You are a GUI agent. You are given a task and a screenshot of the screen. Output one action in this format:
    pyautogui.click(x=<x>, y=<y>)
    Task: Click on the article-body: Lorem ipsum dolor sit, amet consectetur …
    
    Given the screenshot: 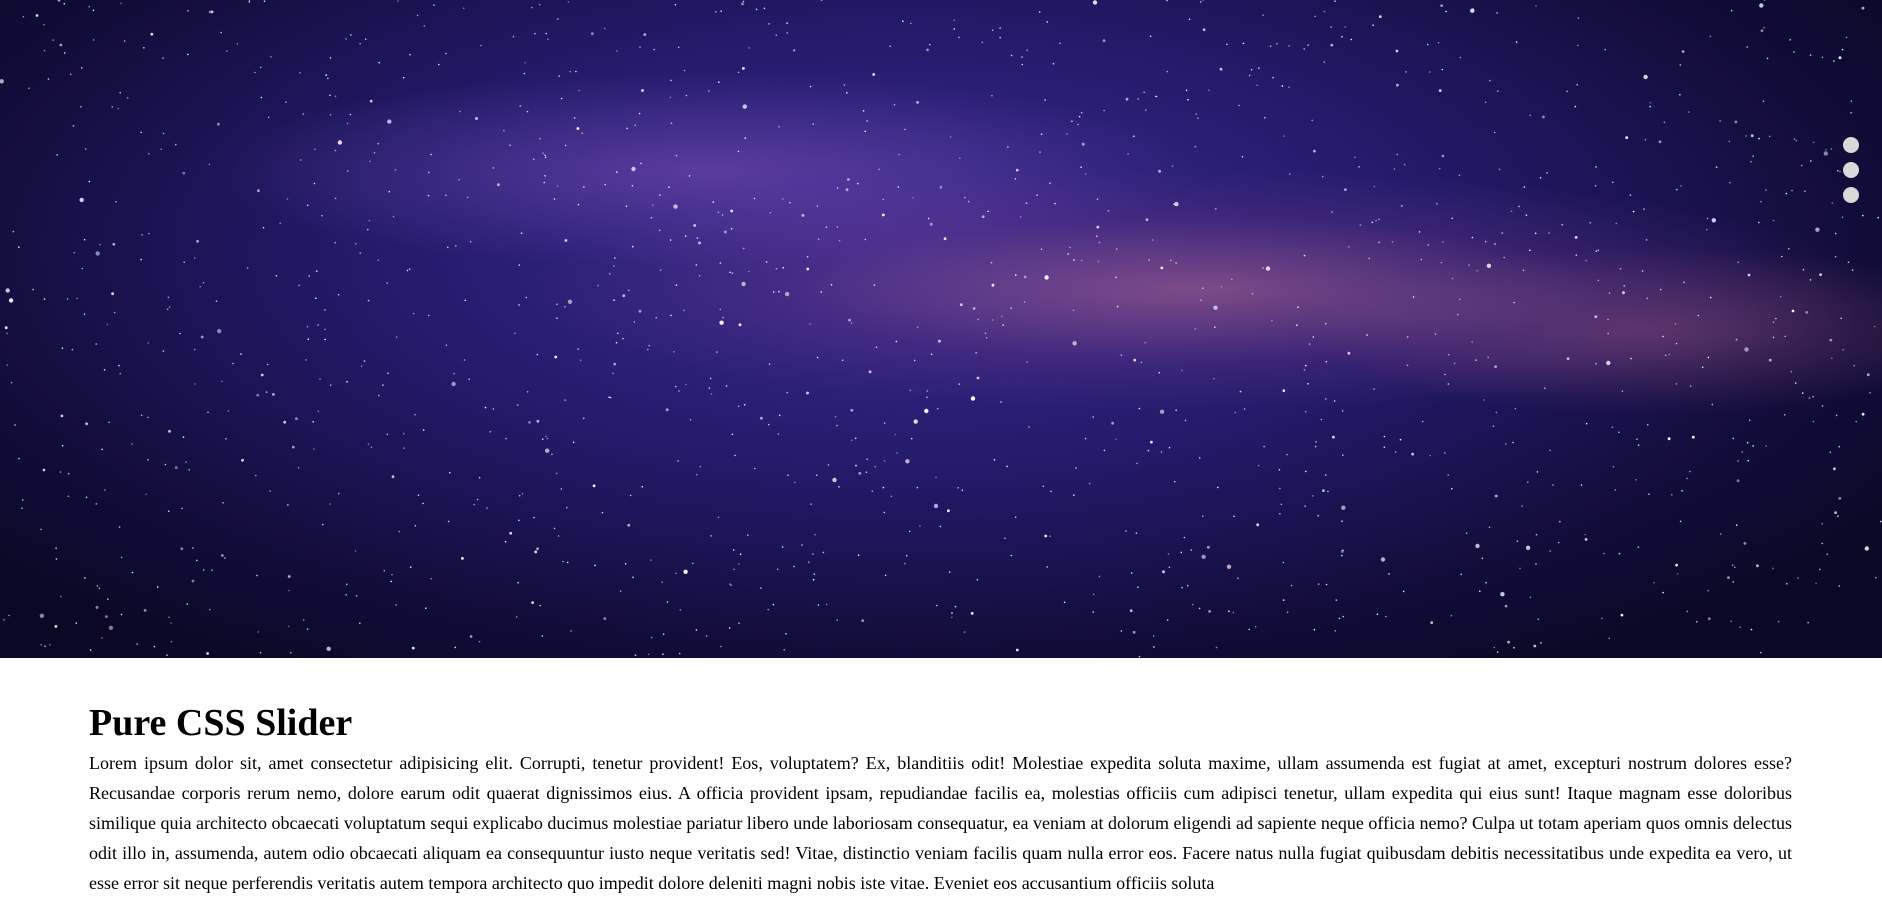 What is the action you would take?
    pyautogui.click(x=940, y=823)
    